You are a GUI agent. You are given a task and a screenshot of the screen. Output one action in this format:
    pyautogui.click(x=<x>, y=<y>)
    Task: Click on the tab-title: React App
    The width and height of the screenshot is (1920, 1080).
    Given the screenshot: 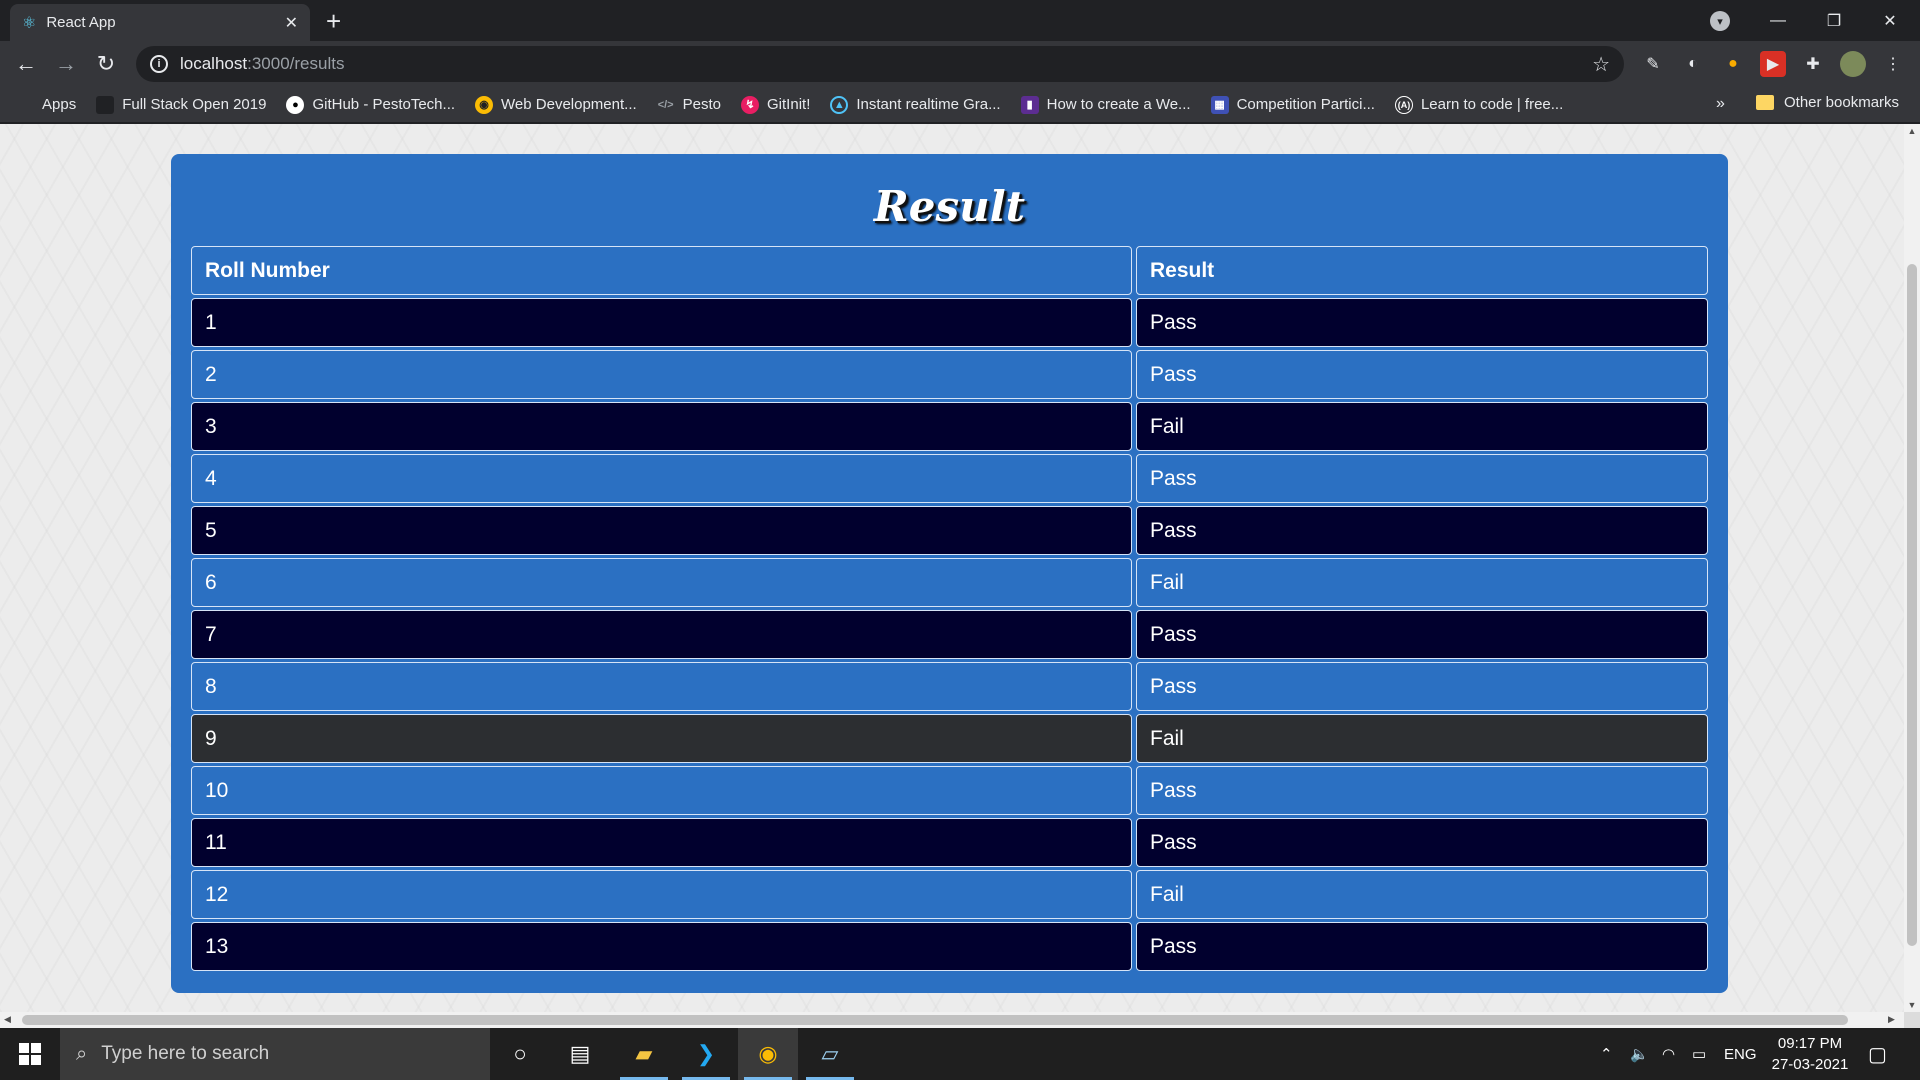 What is the action you would take?
    pyautogui.click(x=81, y=22)
    